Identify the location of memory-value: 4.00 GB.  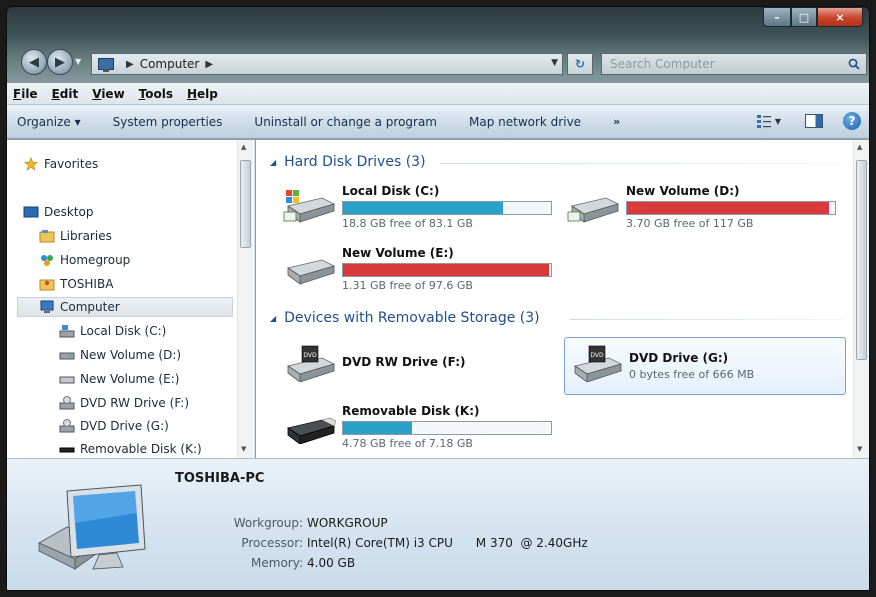
(331, 563).